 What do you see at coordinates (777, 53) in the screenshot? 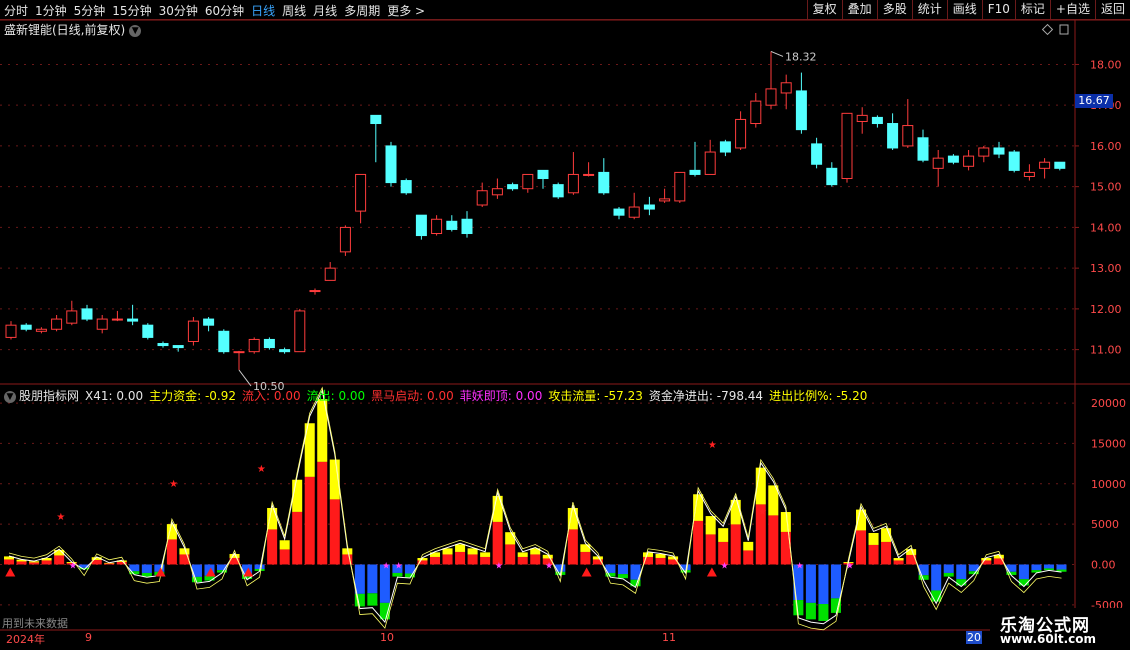
I see `high-marker` at bounding box center [777, 53].